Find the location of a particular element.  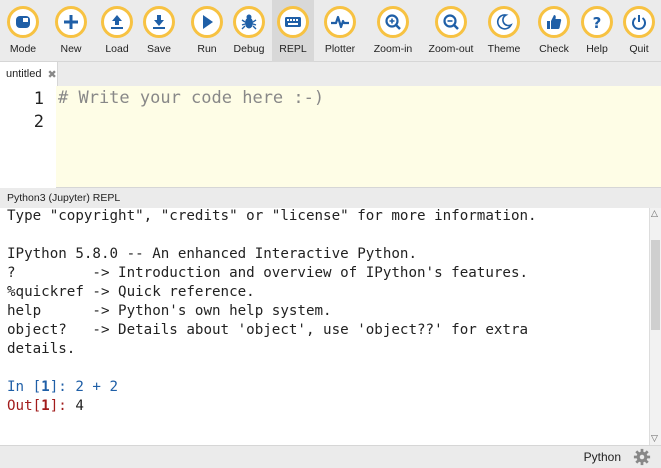

scroll-down-icon: ▽ is located at coordinates (654, 439).